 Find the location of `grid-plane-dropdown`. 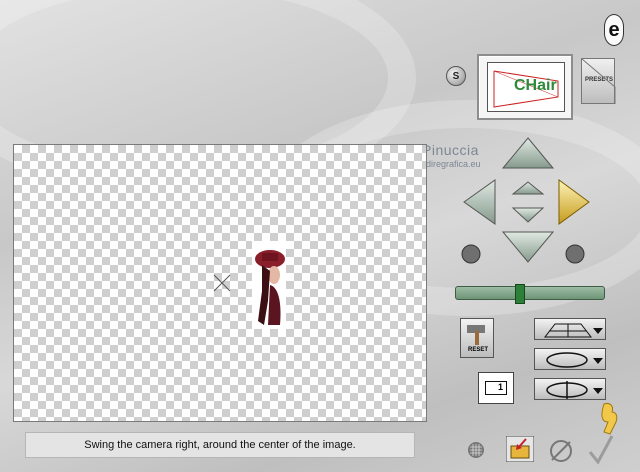

grid-plane-dropdown is located at coordinates (570, 329).